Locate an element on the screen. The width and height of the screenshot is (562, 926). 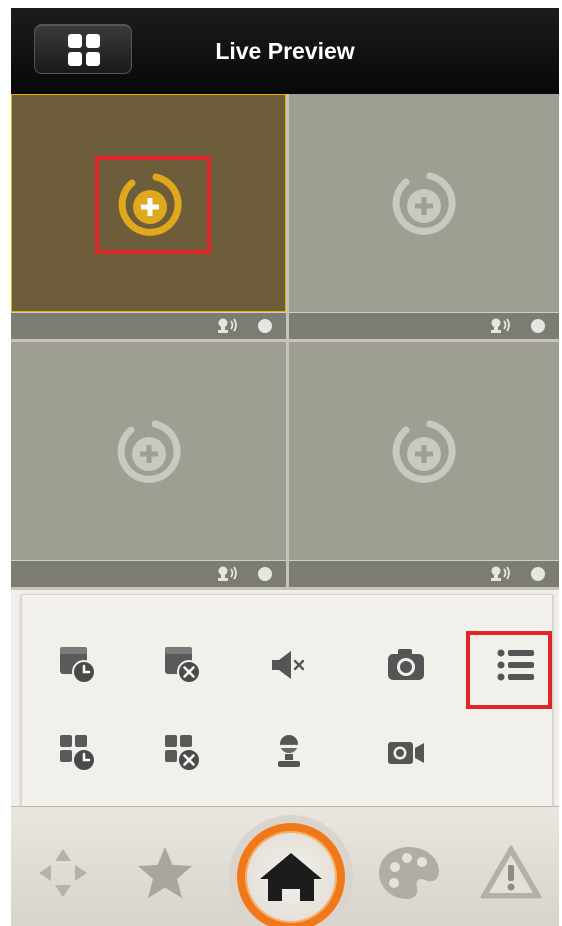
schedule-icon is located at coordinates (78, 665).